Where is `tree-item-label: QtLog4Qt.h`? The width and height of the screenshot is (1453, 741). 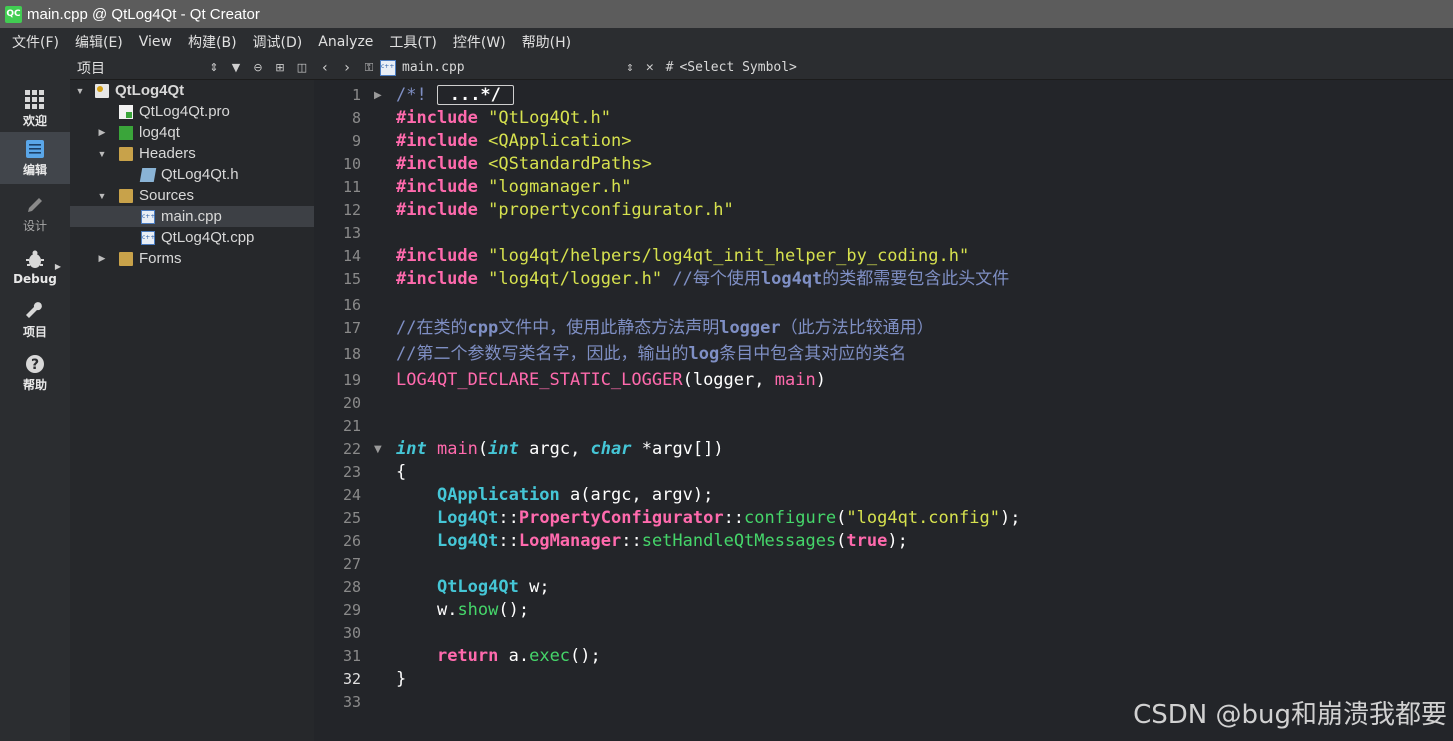
tree-item-label: QtLog4Qt.h is located at coordinates (200, 174).